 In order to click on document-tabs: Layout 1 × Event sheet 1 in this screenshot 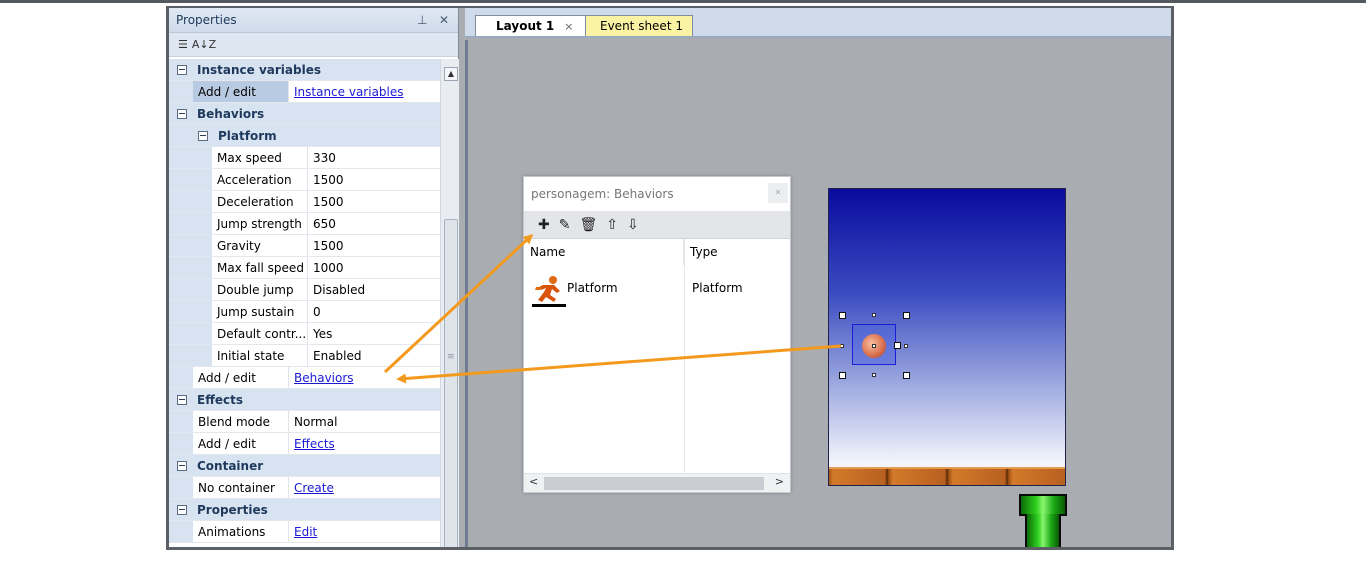, I will do `click(818, 23)`.